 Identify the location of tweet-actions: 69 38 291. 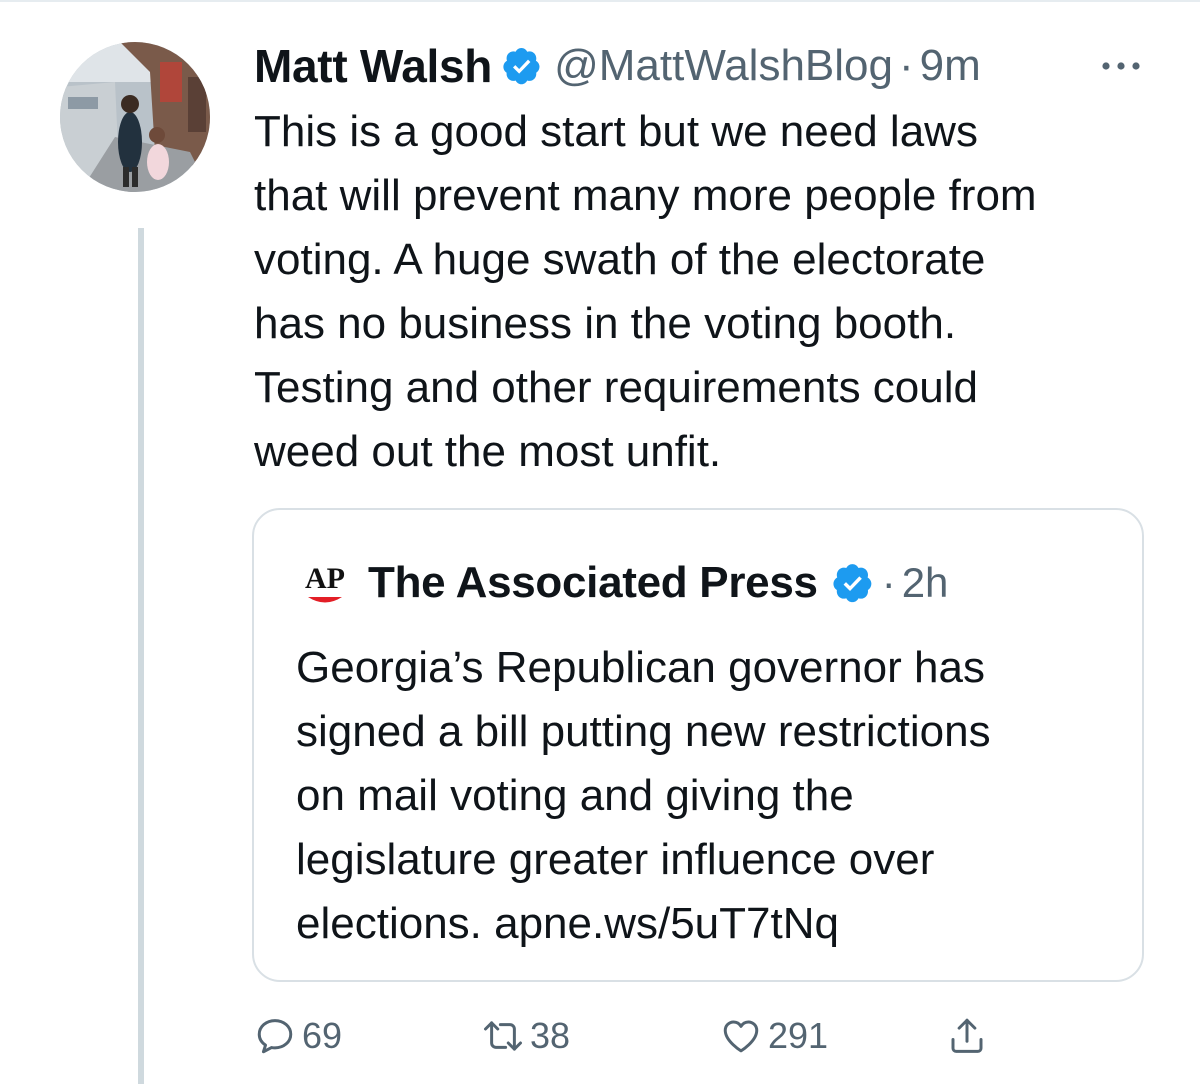
(634, 1036).